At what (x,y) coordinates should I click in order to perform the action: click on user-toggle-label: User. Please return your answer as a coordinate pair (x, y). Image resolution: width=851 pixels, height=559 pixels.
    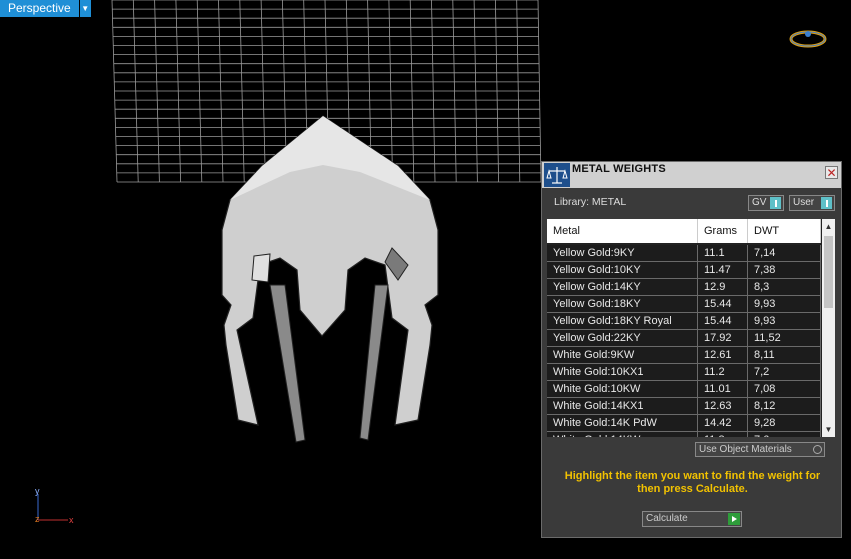
    Looking at the image, I should click on (804, 202).